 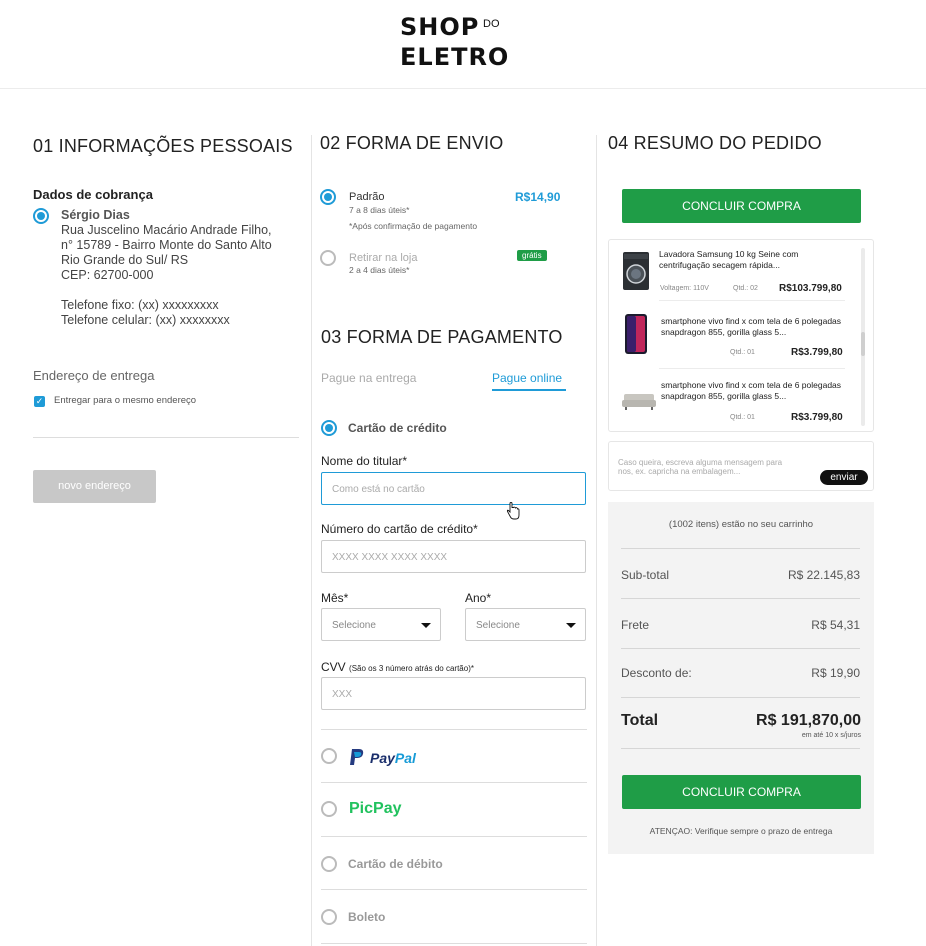 What do you see at coordinates (94, 486) in the screenshot?
I see `new-address-button: novo endereço` at bounding box center [94, 486].